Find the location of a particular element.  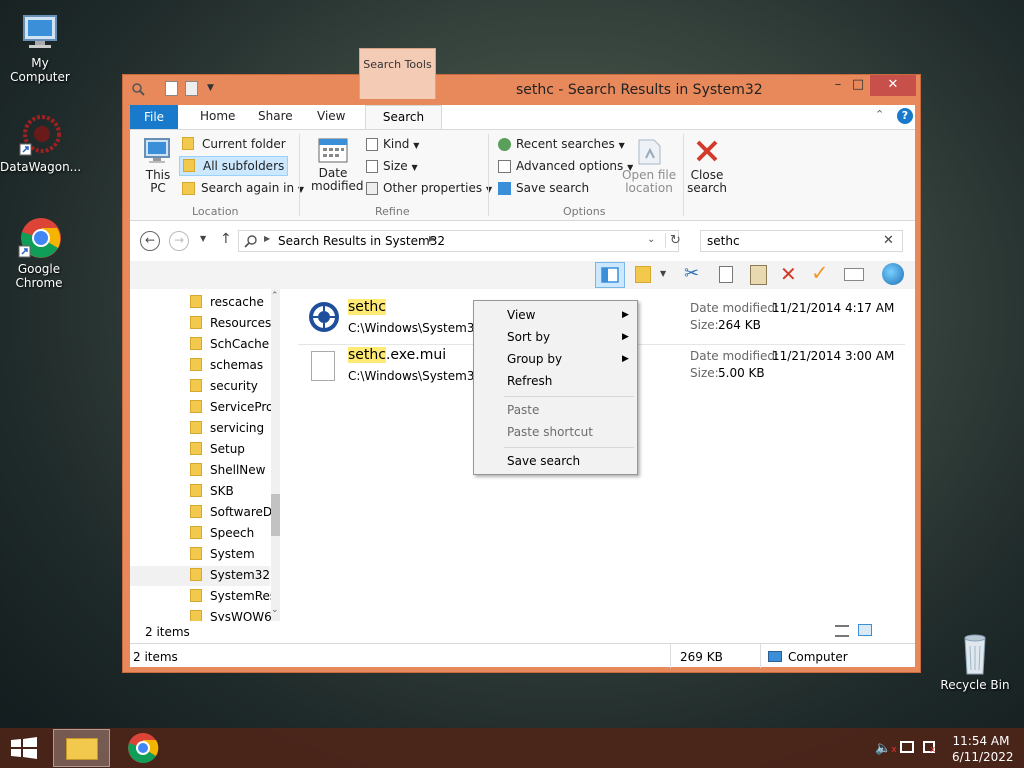

tab-home: Home is located at coordinates (217, 116).